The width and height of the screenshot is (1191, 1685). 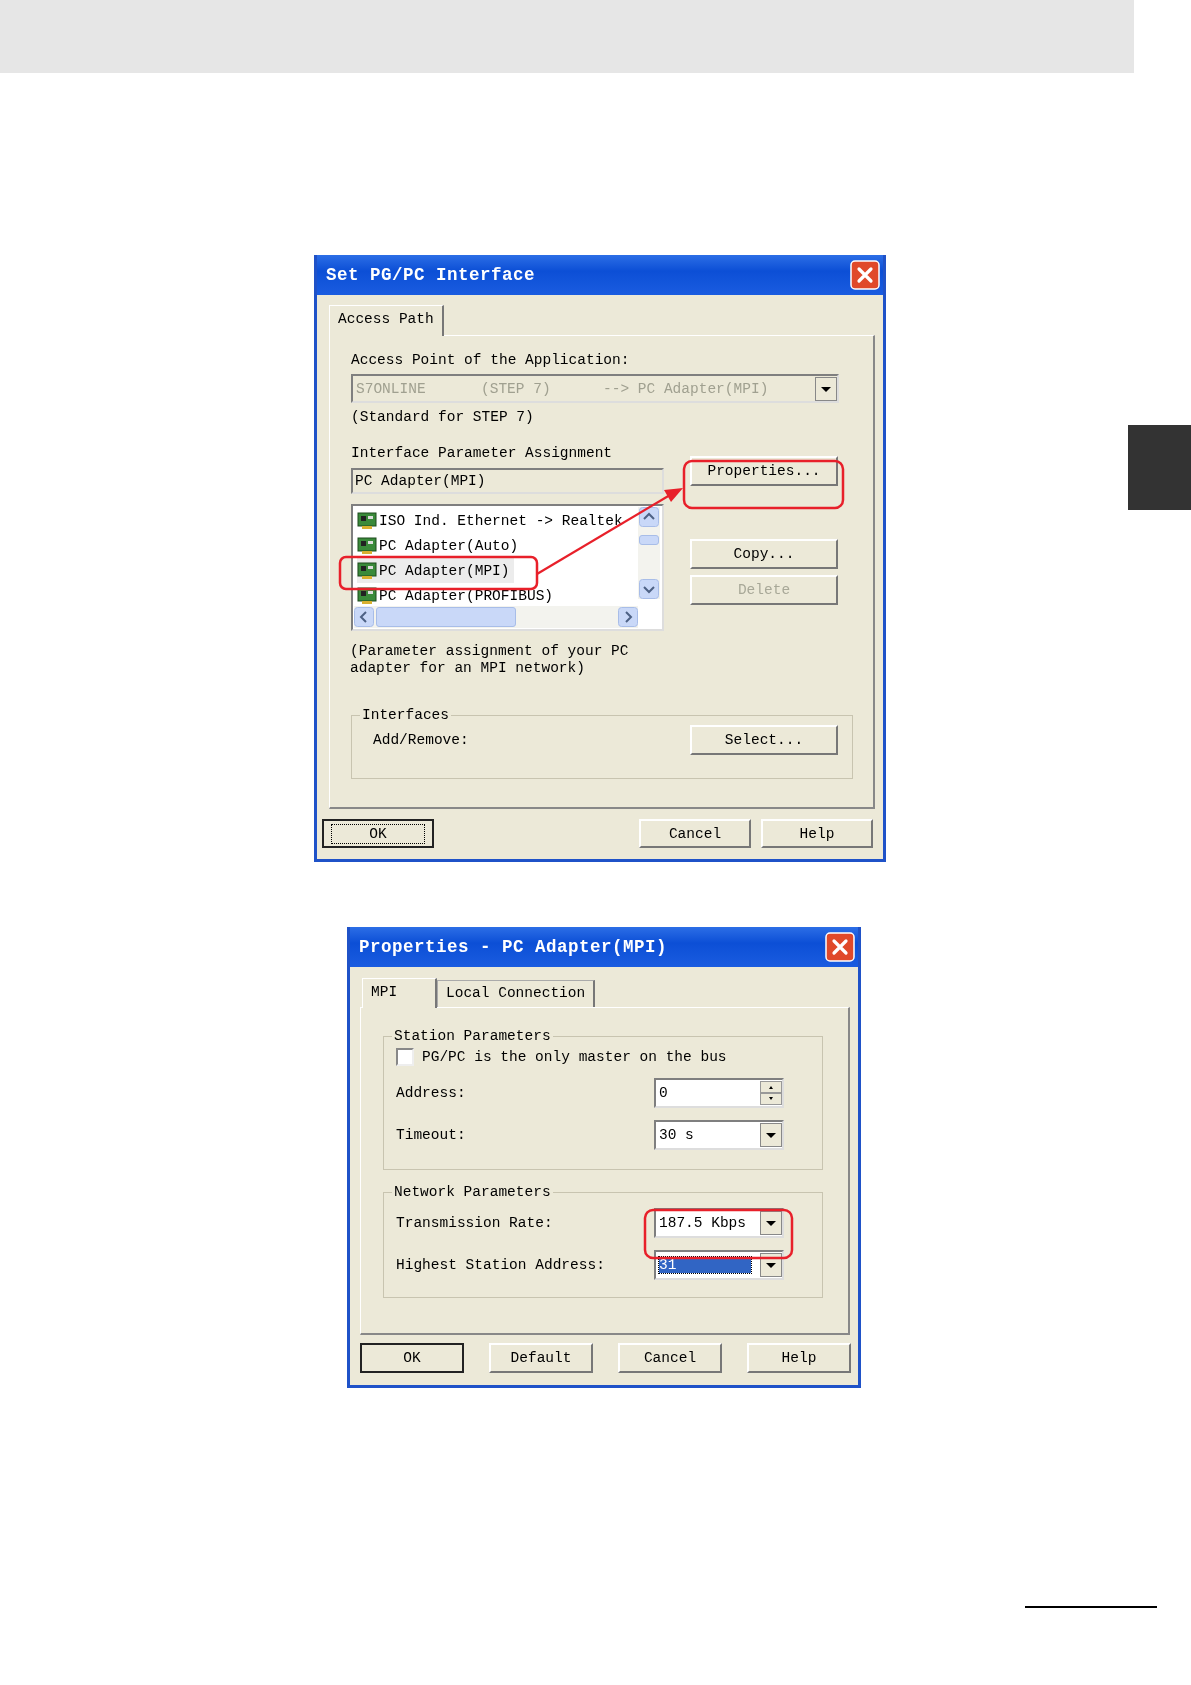 I want to click on field-label: Access Point of the Application:, so click(x=490, y=360).